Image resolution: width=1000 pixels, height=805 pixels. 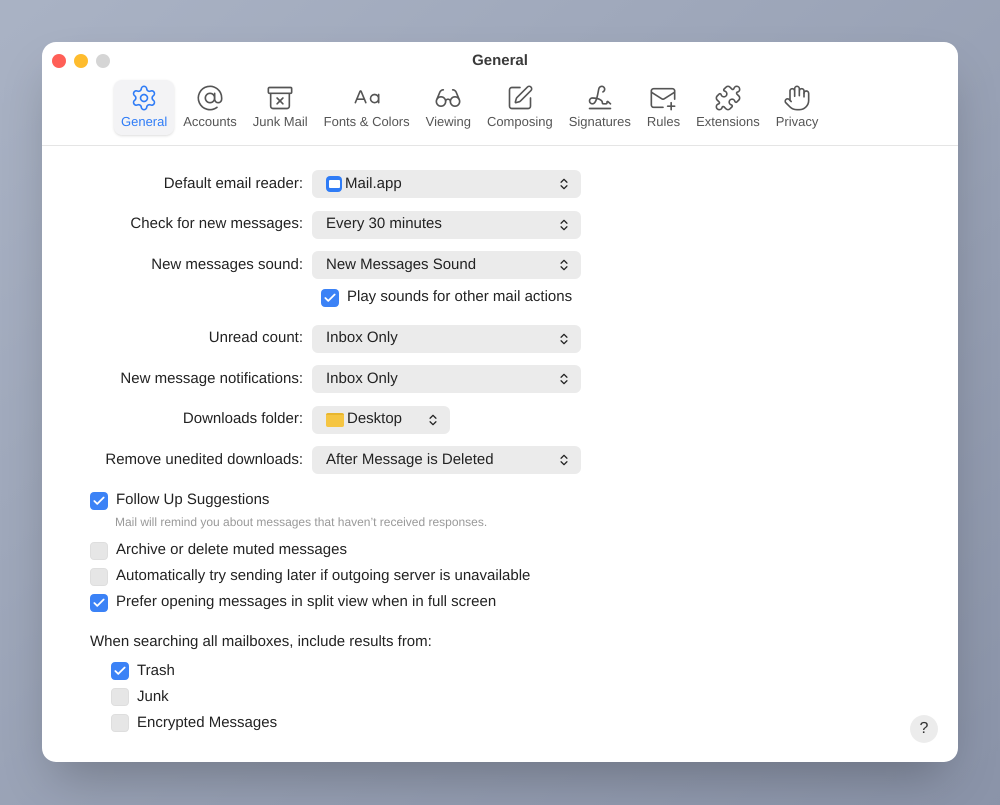 I want to click on signature-icon, so click(x=600, y=98).